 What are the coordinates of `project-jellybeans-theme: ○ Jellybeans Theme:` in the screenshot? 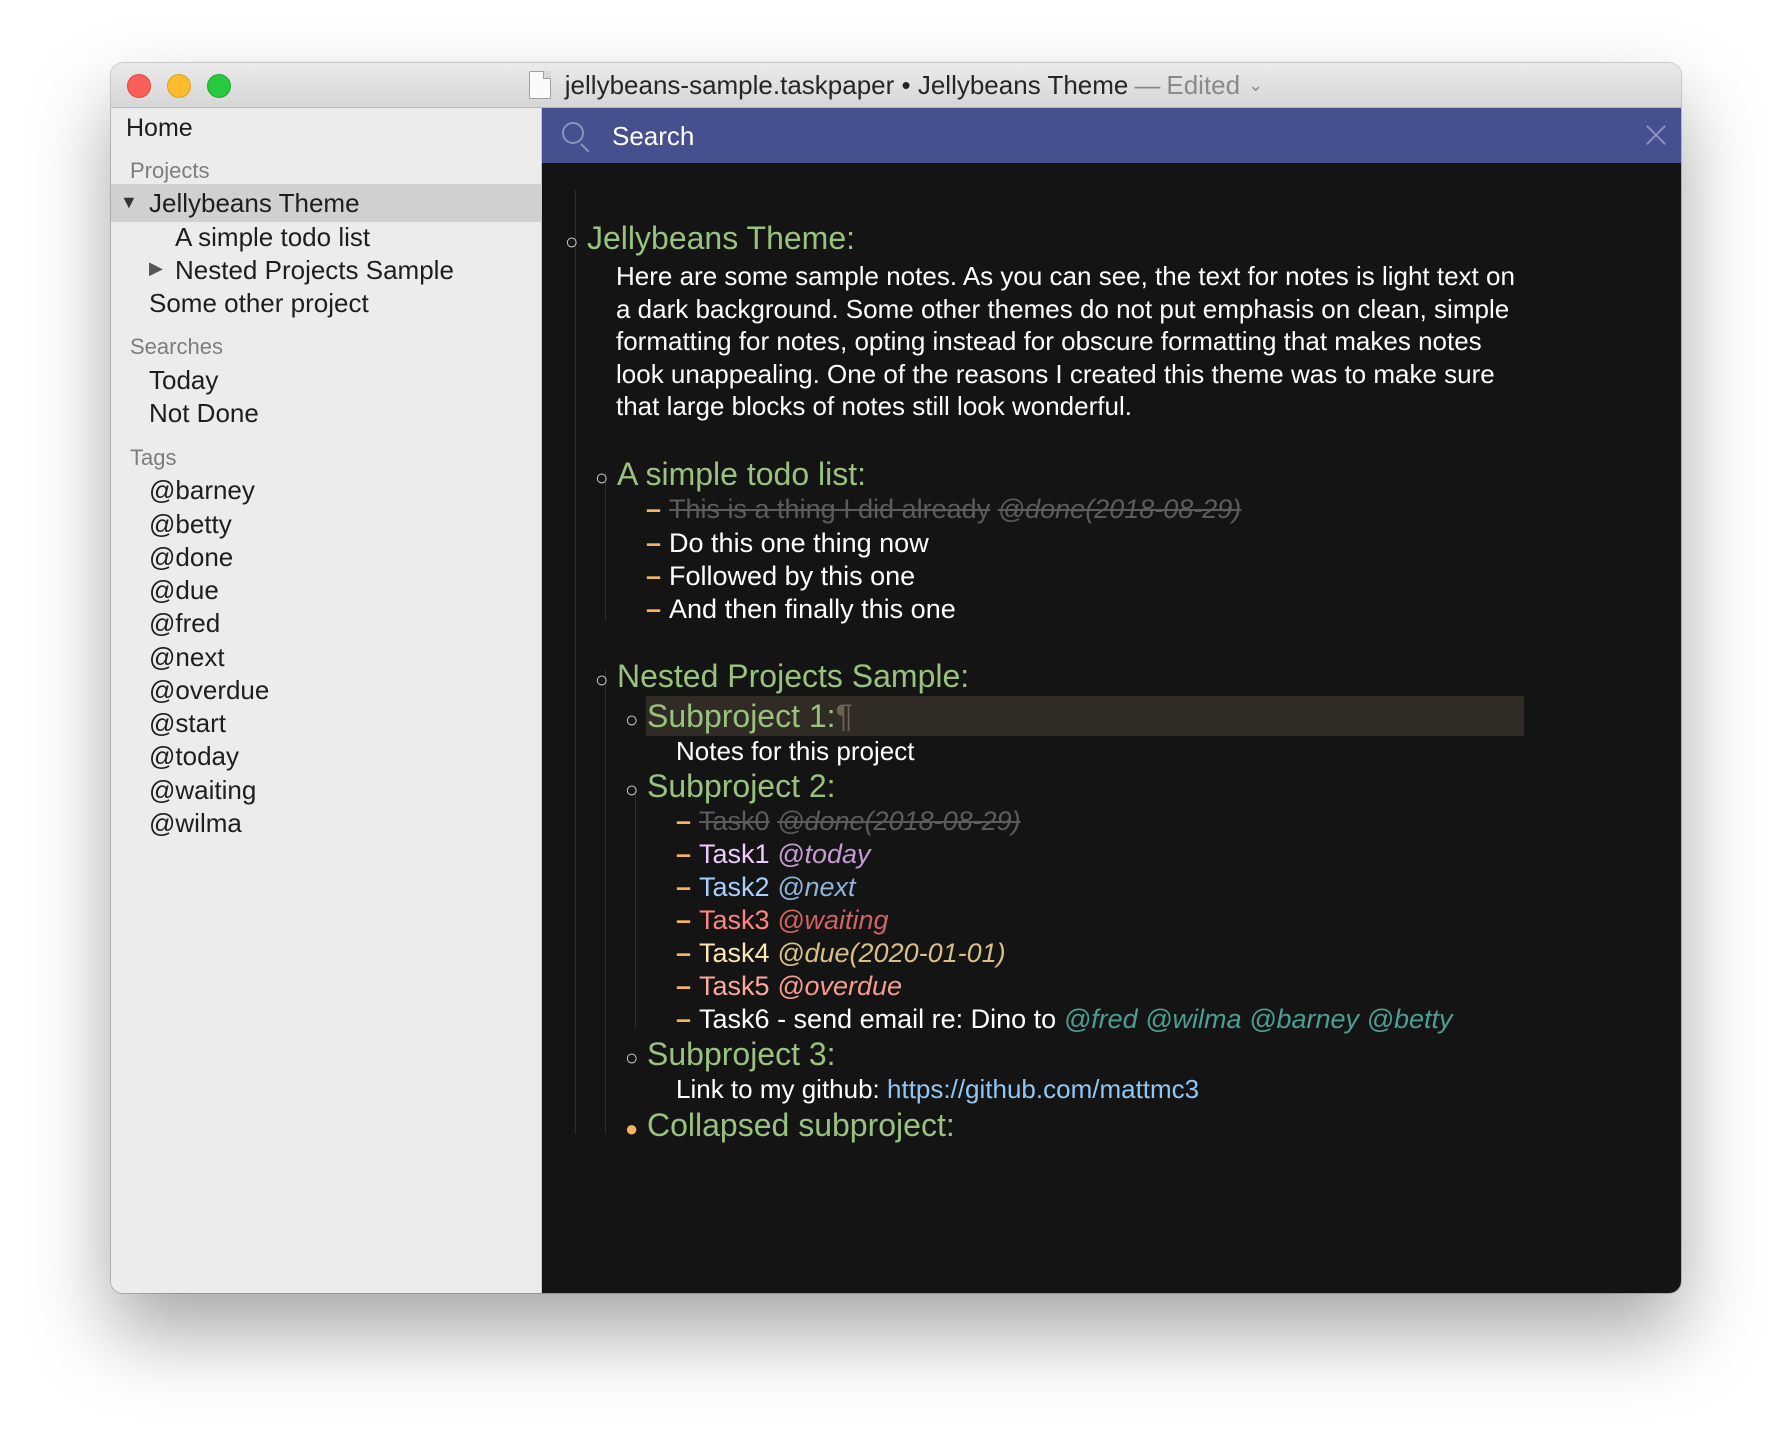 It's located at (710, 240).